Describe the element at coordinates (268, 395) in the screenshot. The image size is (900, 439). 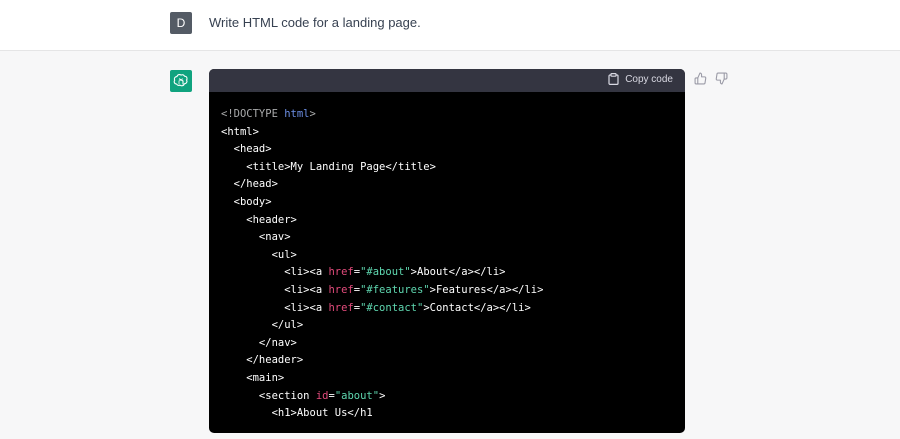
I see `code-token-tag: <section` at that location.